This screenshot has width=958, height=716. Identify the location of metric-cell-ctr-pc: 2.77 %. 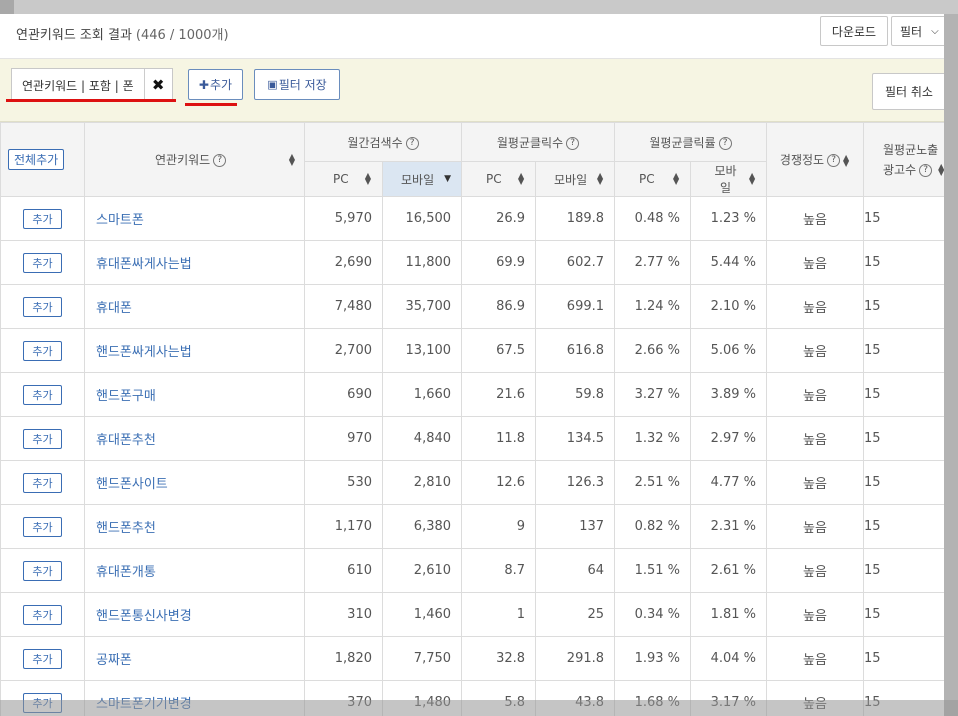
(653, 262).